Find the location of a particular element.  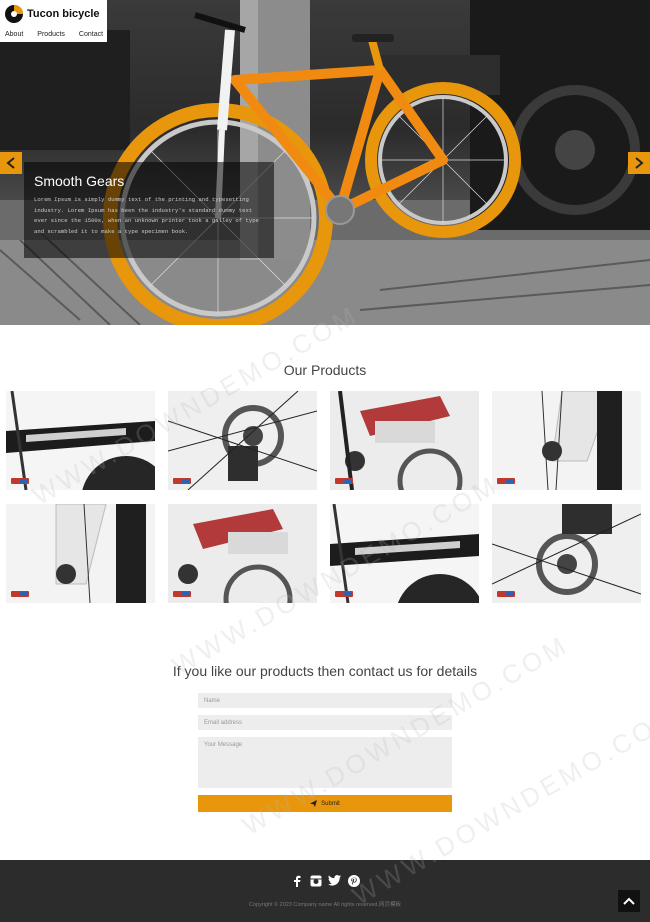

logo: Tucon bicycle is located at coordinates (52, 14).